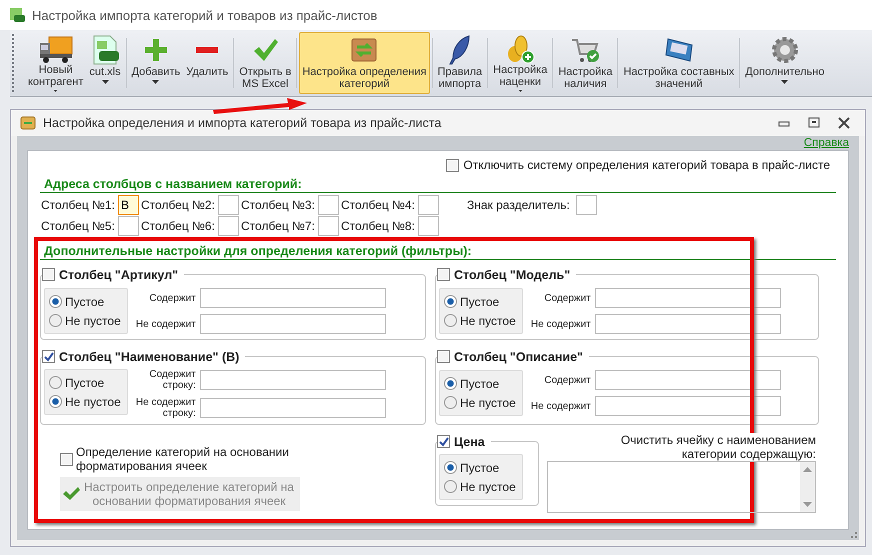 The height and width of the screenshot is (555, 872). Describe the element at coordinates (718, 447) in the screenshot. I see `field-label: Очистить ячейку с наименованием категории содержащую:` at that location.